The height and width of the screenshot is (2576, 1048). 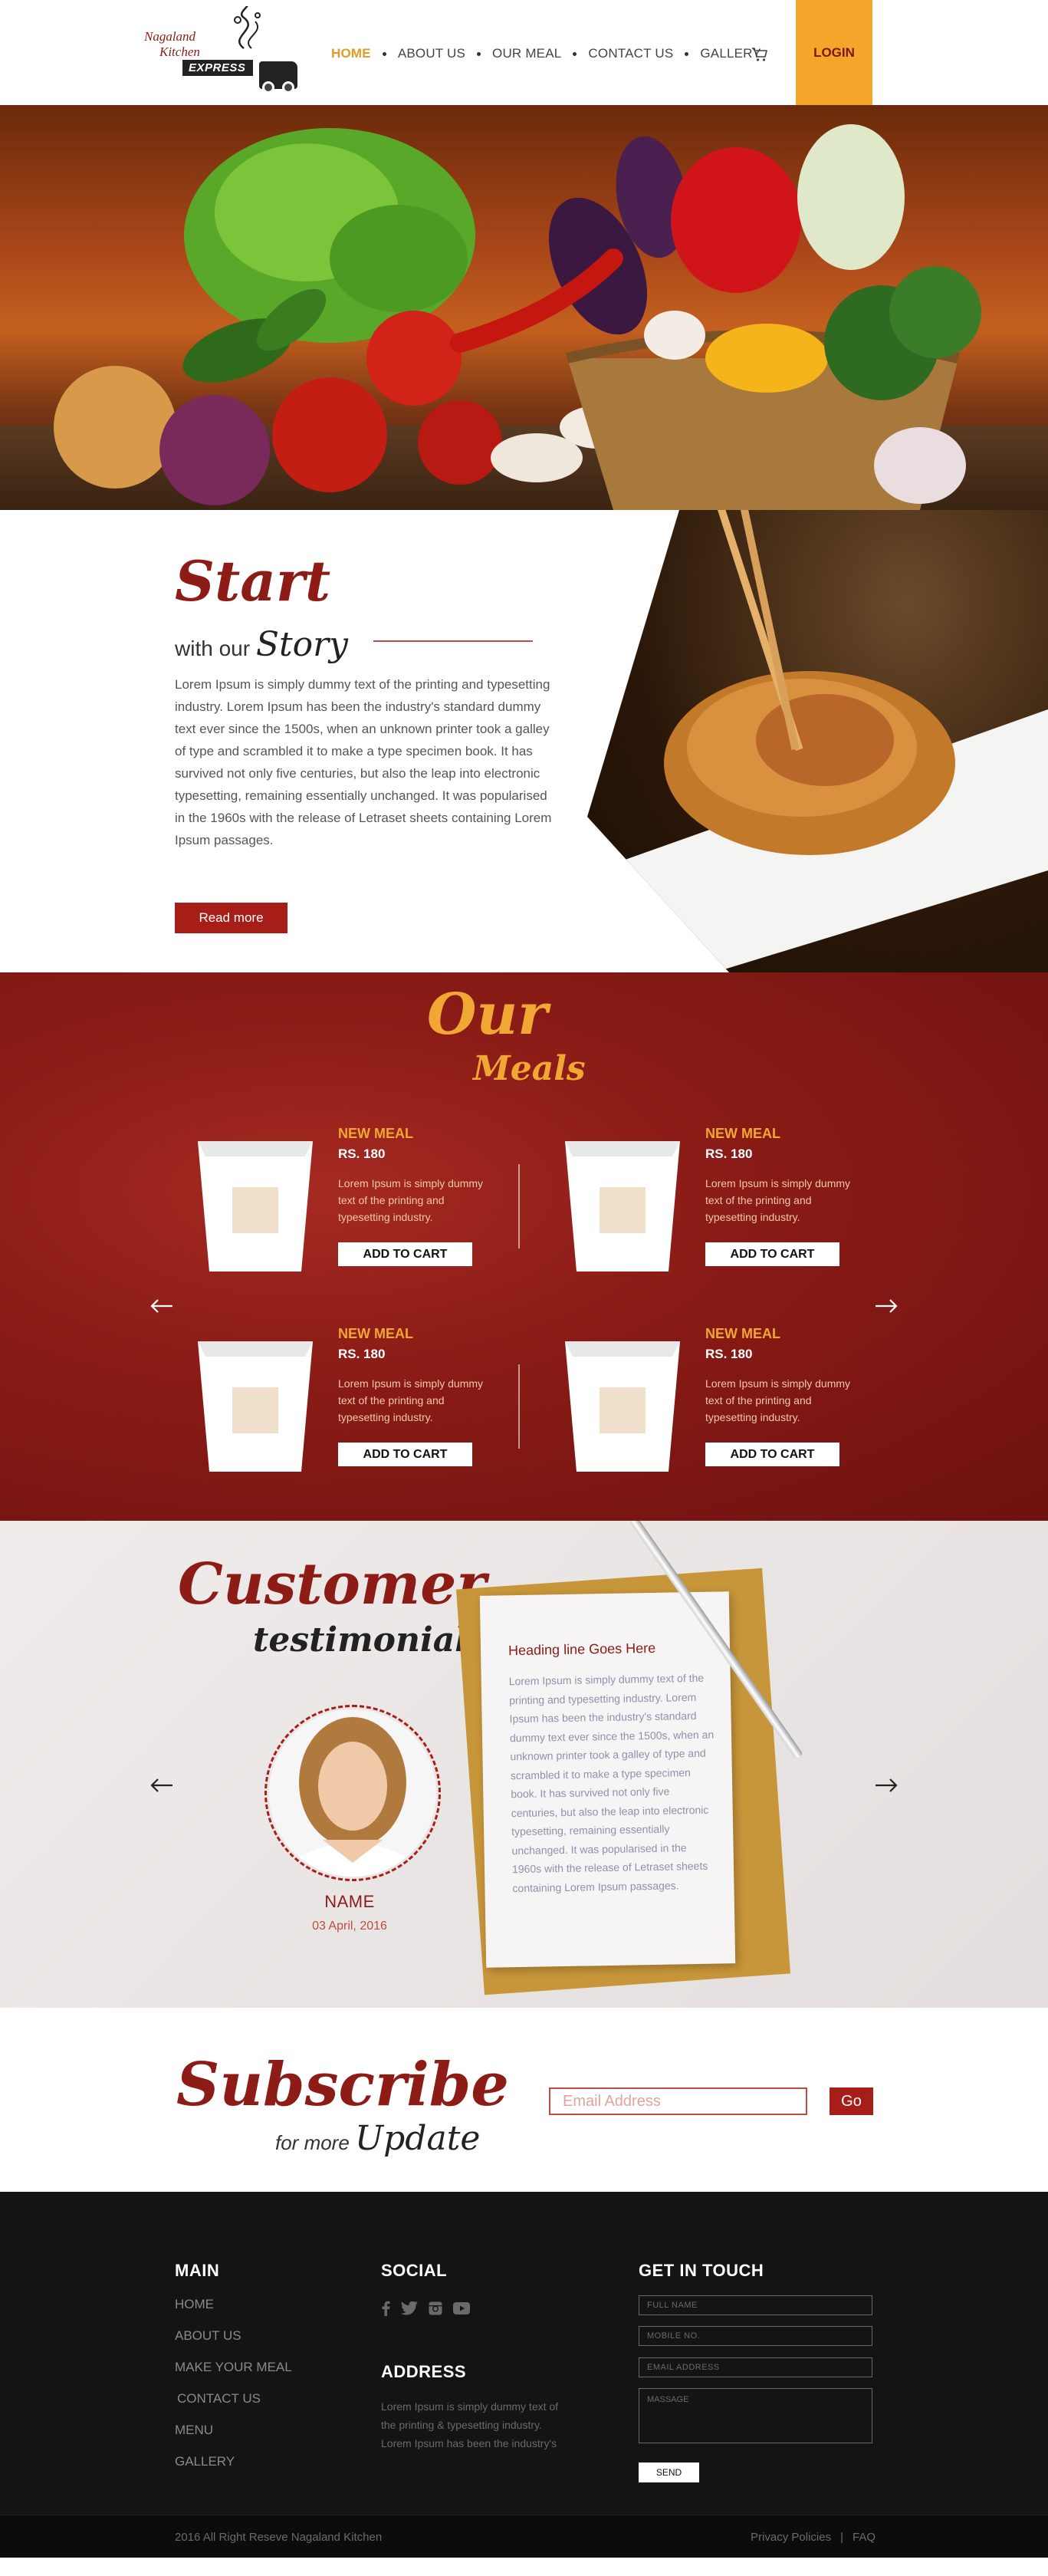 What do you see at coordinates (302, 644) in the screenshot?
I see `story-subtitle-word: Story` at bounding box center [302, 644].